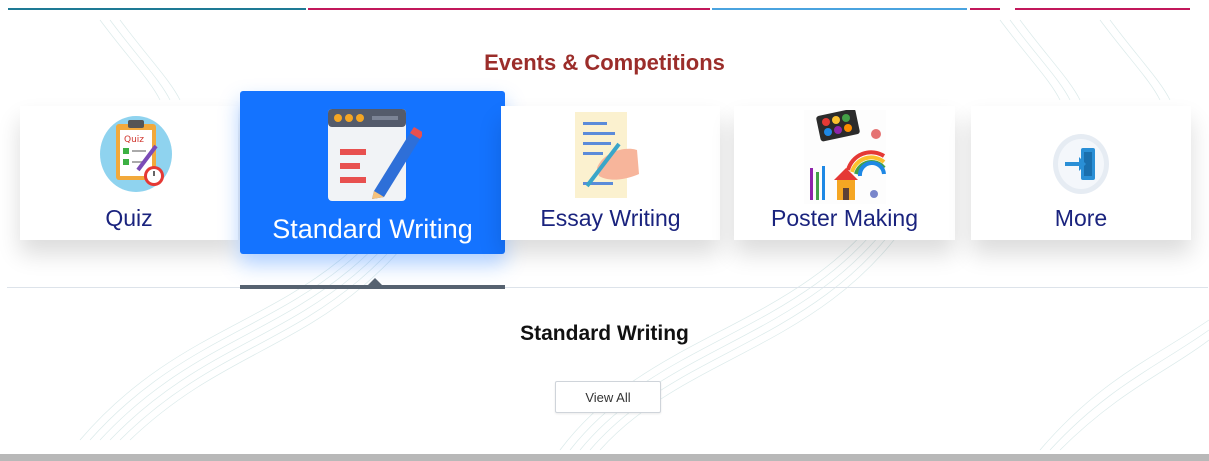  I want to click on tabs-divider, so click(607, 287).